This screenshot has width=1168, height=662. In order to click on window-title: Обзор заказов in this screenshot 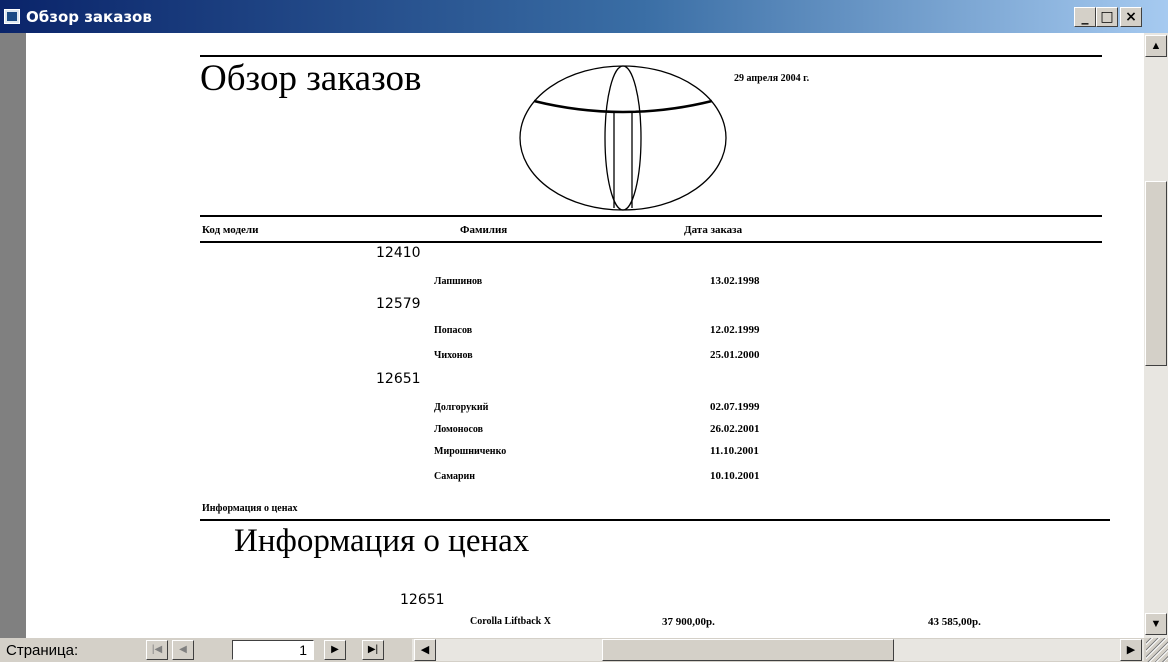, I will do `click(89, 17)`.